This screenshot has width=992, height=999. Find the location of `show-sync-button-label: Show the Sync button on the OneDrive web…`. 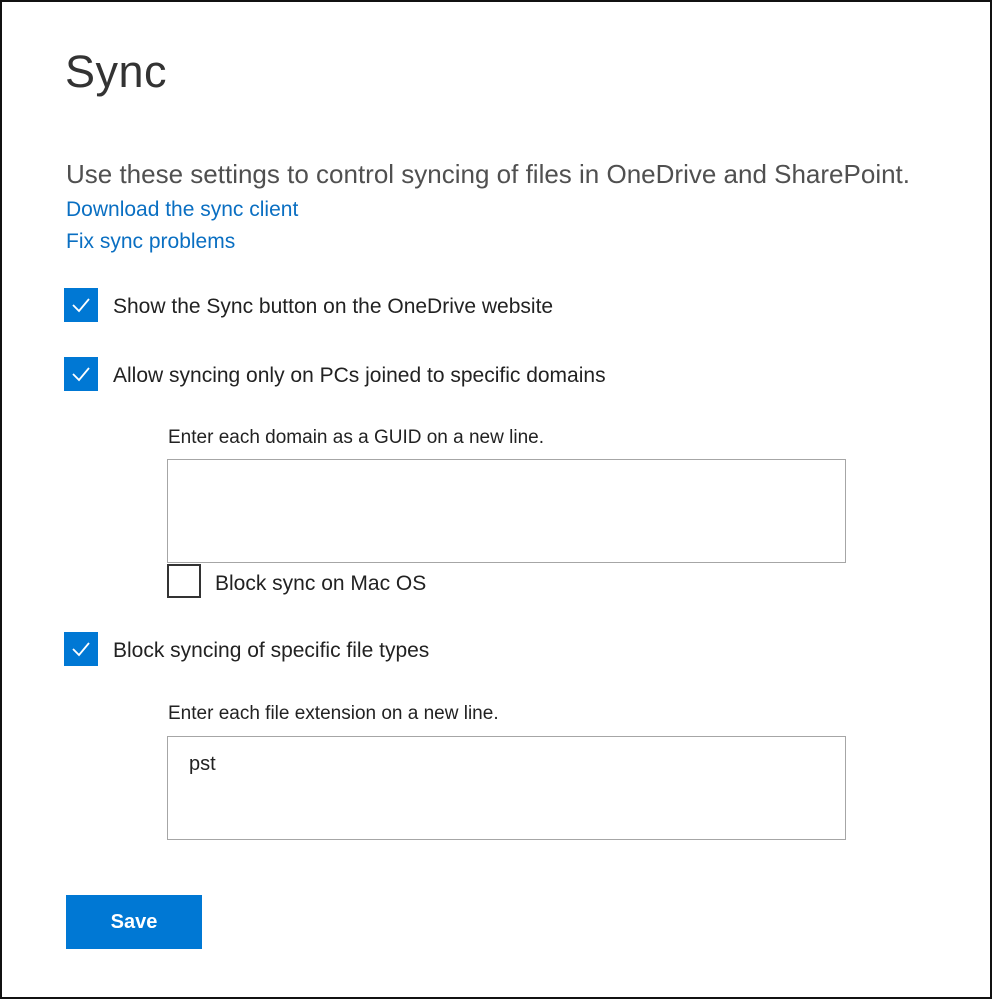

show-sync-button-label: Show the Sync button on the OneDrive web… is located at coordinates (333, 306).